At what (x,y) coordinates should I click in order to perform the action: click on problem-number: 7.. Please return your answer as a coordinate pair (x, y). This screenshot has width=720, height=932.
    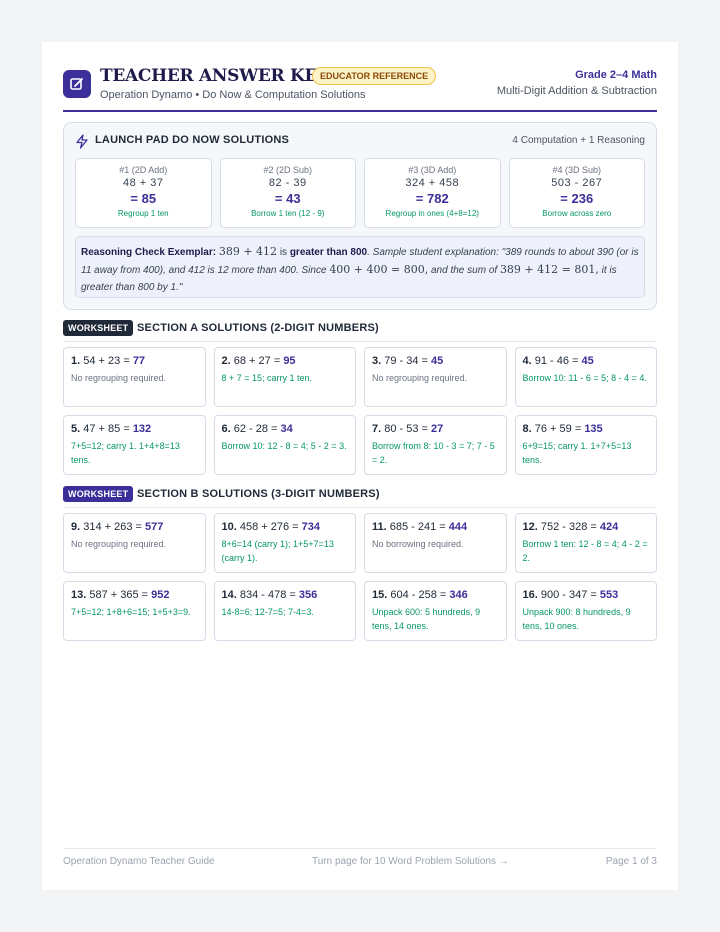
    Looking at the image, I should click on (377, 429).